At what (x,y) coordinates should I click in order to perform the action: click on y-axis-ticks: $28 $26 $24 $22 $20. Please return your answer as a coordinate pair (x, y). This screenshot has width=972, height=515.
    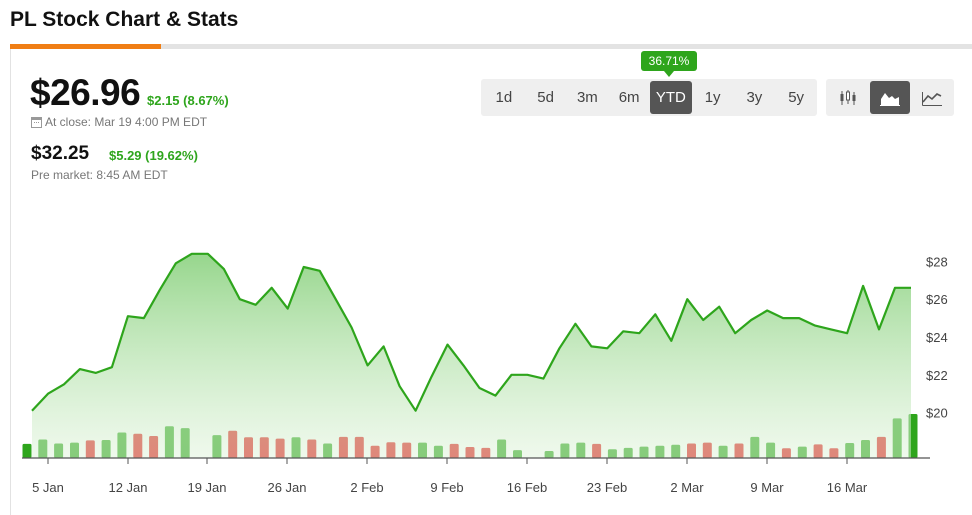
    Looking at the image, I should click on (937, 337).